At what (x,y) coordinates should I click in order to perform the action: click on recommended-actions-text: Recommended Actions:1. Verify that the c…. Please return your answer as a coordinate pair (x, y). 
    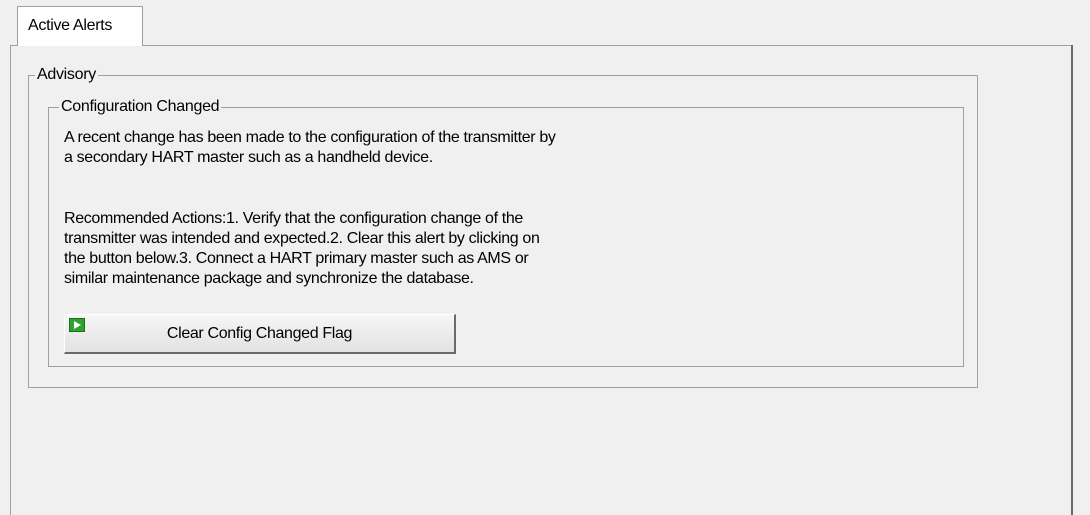
    Looking at the image, I should click on (302, 248).